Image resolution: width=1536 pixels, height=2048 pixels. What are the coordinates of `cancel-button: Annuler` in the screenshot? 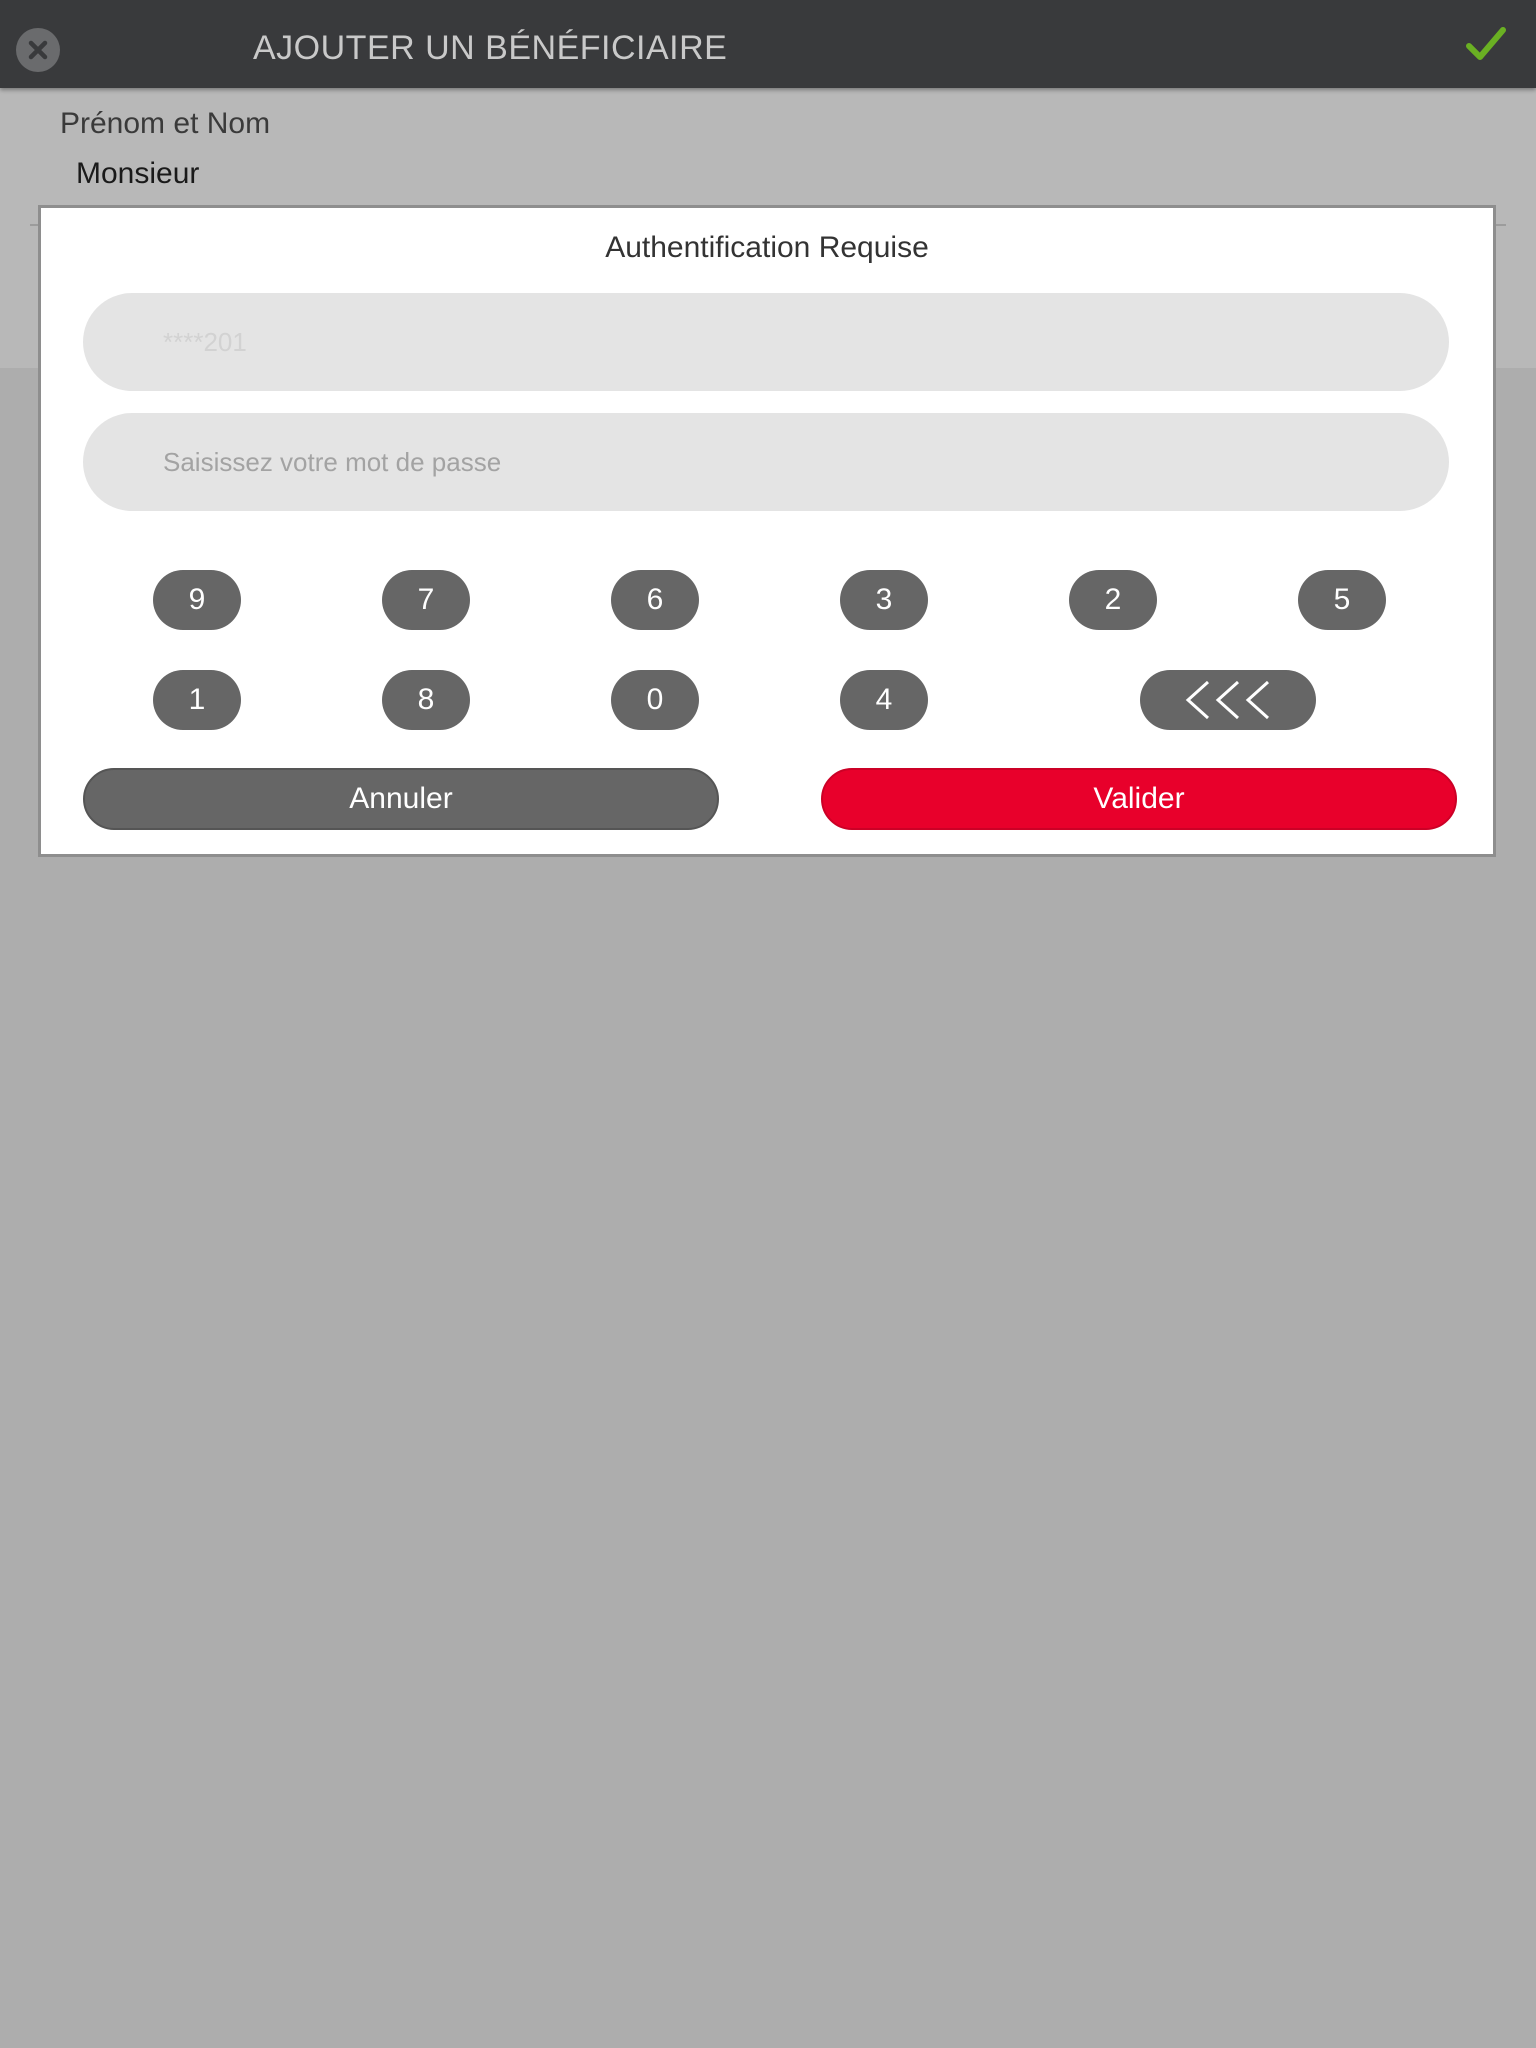 It's located at (401, 799).